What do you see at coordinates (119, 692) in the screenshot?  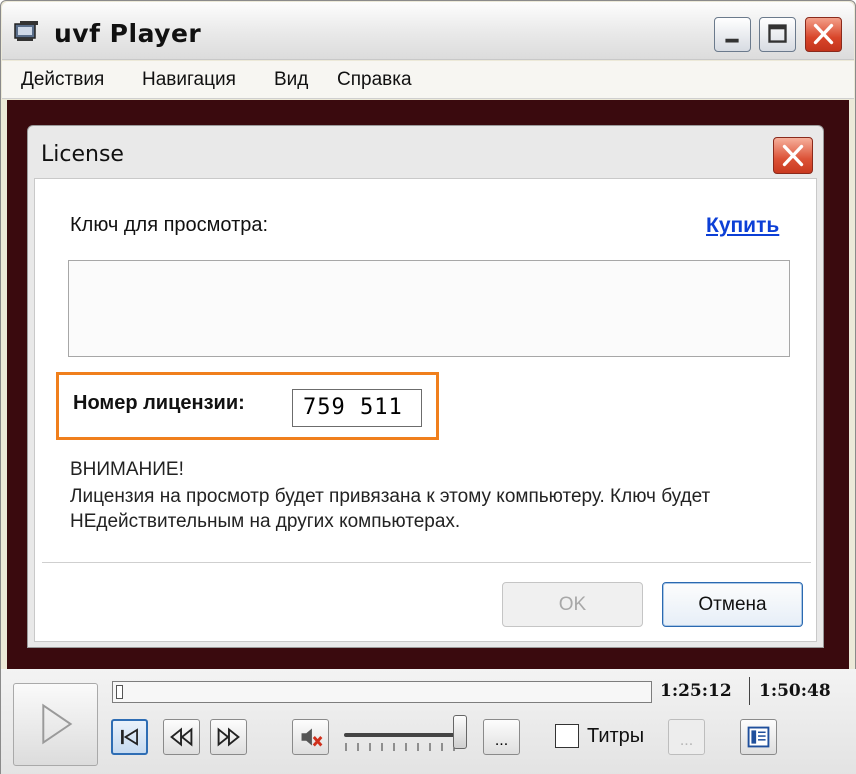 I see `progress-thumb` at bounding box center [119, 692].